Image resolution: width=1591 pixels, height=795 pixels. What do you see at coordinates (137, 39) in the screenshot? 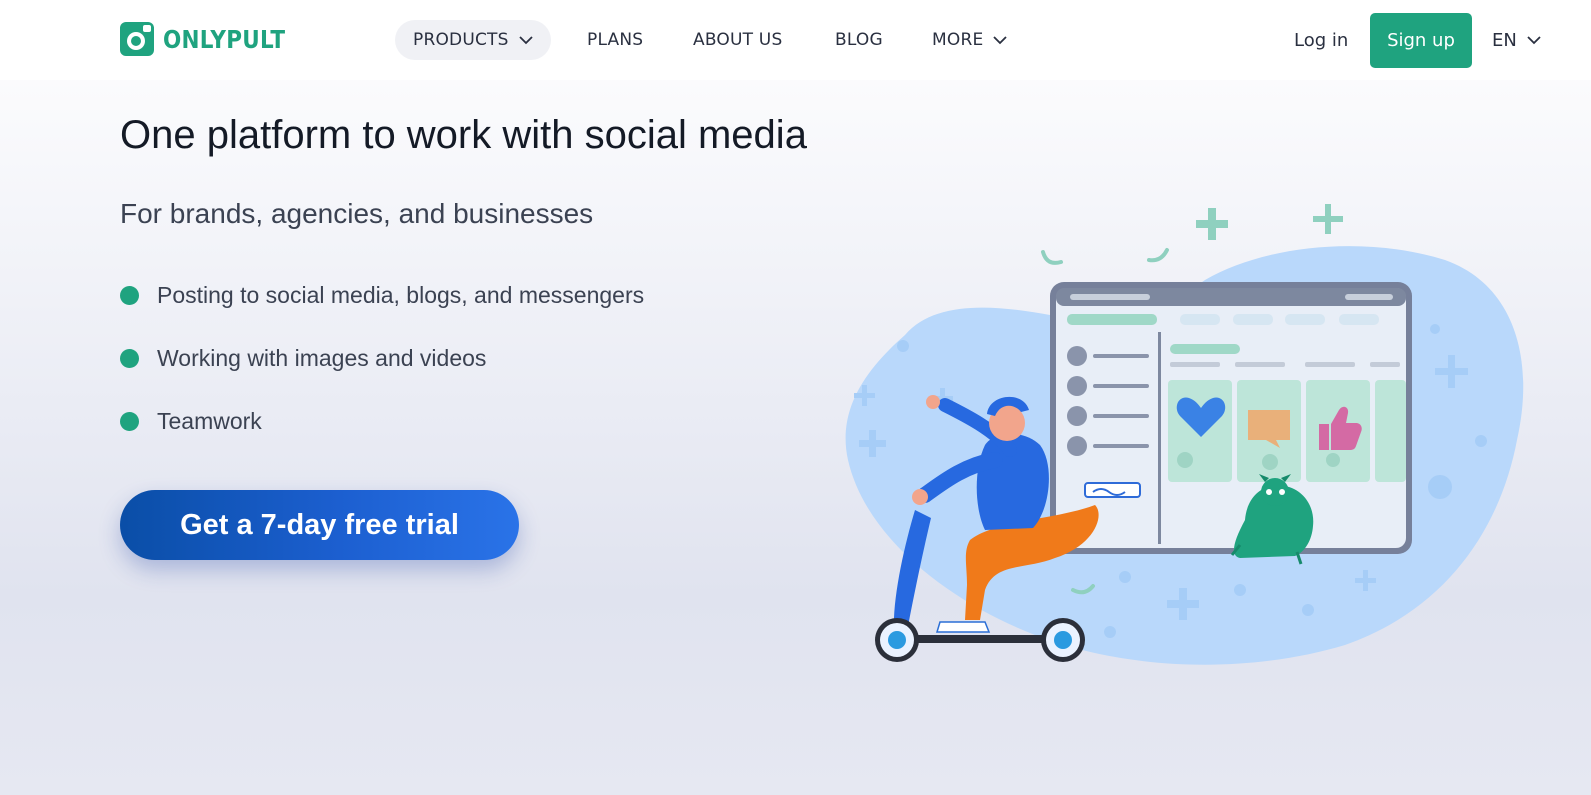
I see `logo-camera-icon` at bounding box center [137, 39].